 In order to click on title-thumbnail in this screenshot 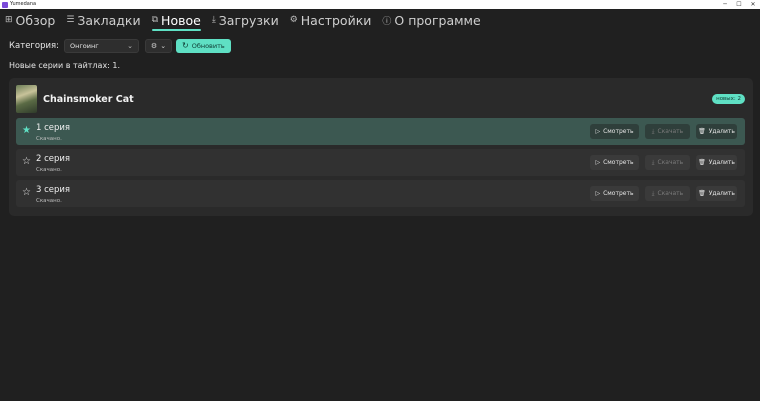, I will do `click(26, 99)`.